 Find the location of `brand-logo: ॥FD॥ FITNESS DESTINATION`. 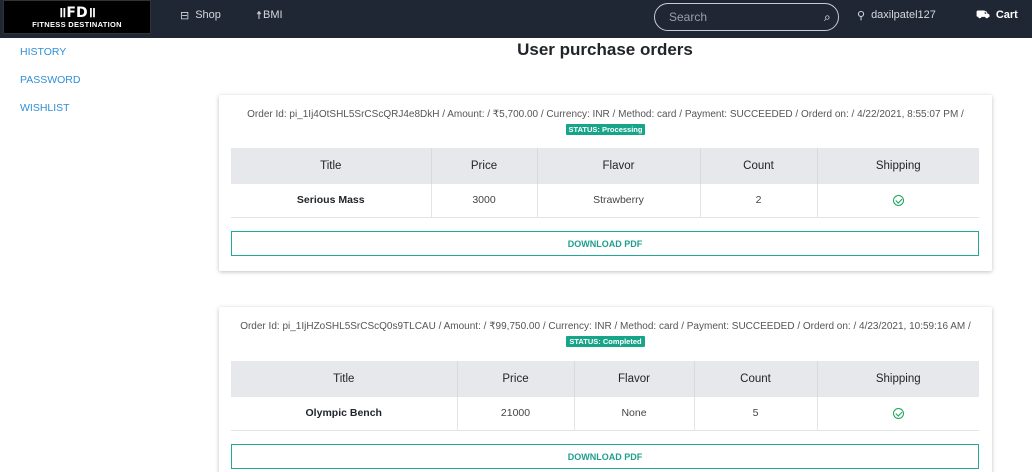

brand-logo: ॥FD॥ FITNESS DESTINATION is located at coordinates (77, 17).